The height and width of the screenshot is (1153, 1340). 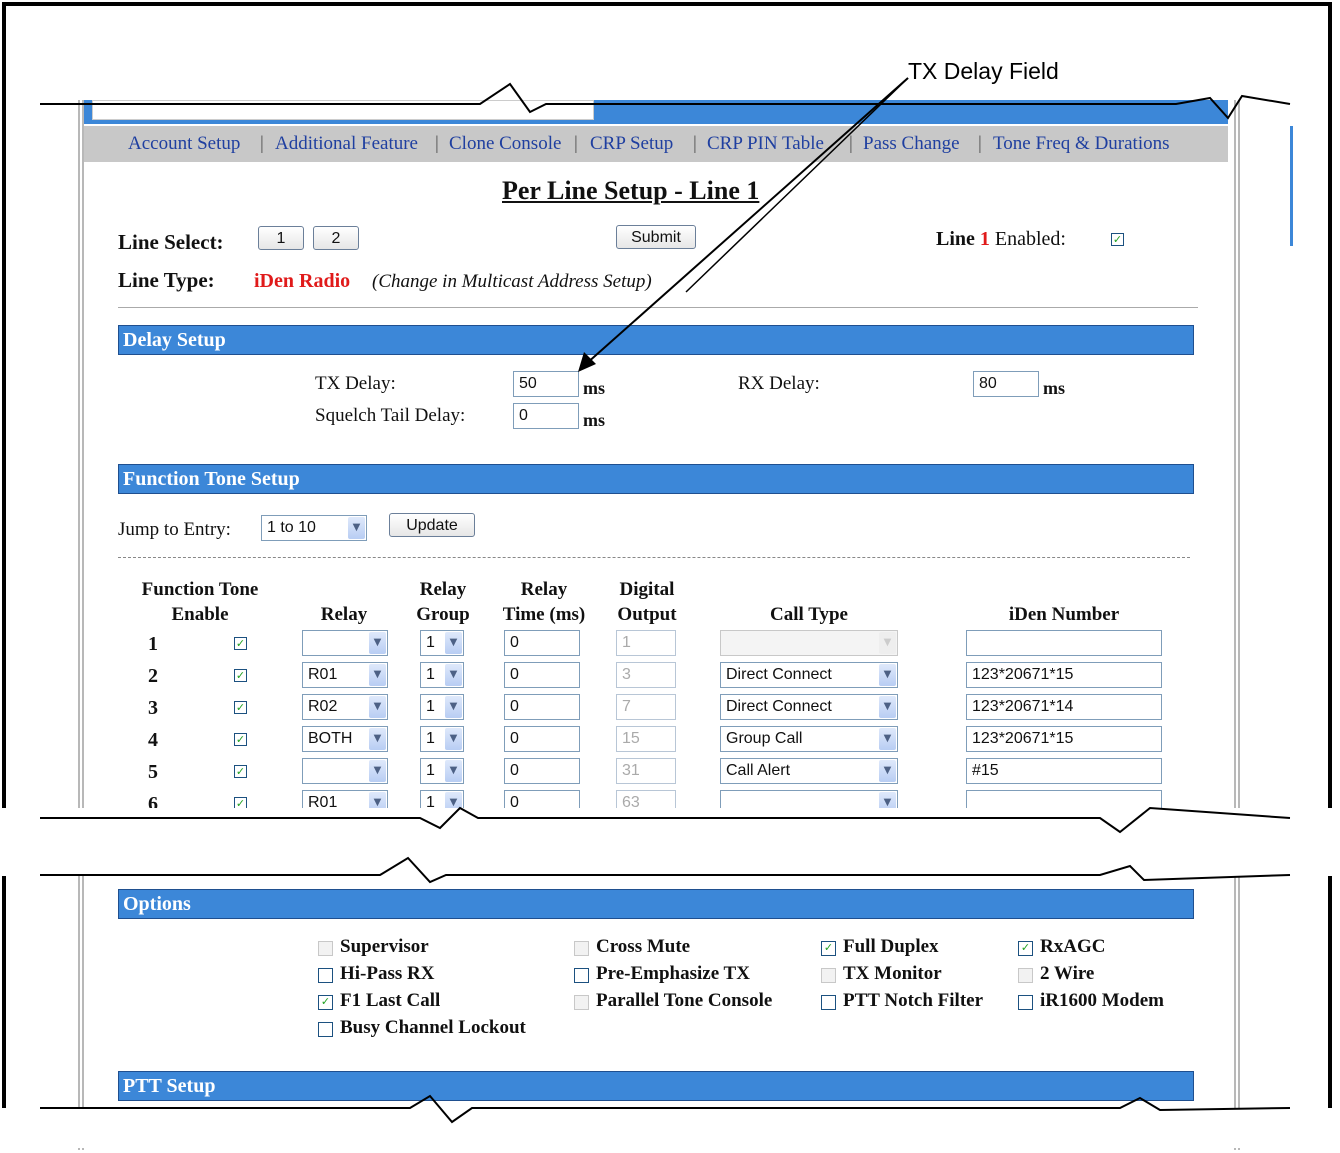 What do you see at coordinates (646, 739) in the screenshot?
I see `digital-output-input: 15` at bounding box center [646, 739].